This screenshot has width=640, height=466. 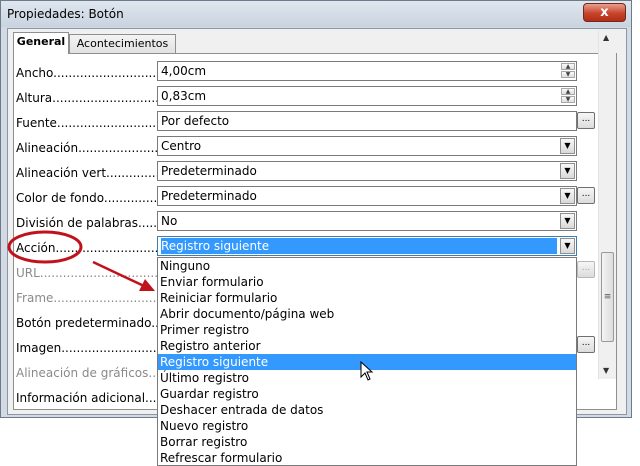 What do you see at coordinates (367, 371) in the screenshot?
I see `mouse-cursor-icon` at bounding box center [367, 371].